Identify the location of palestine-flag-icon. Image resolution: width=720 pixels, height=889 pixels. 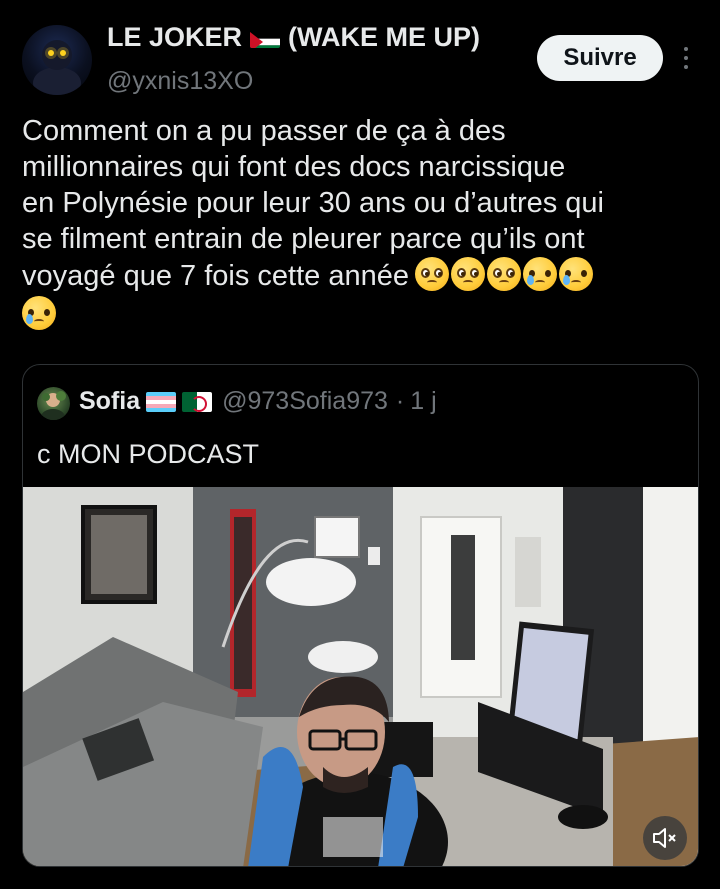
(265, 38).